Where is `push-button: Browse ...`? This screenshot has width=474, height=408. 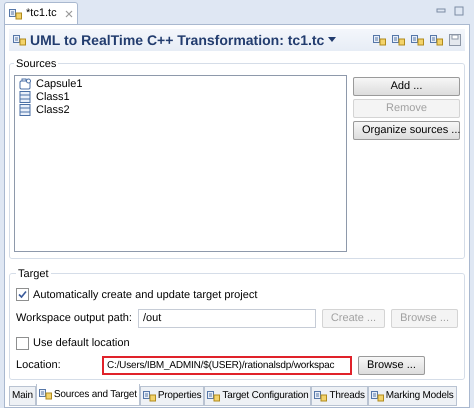
push-button: Browse ... is located at coordinates (391, 365).